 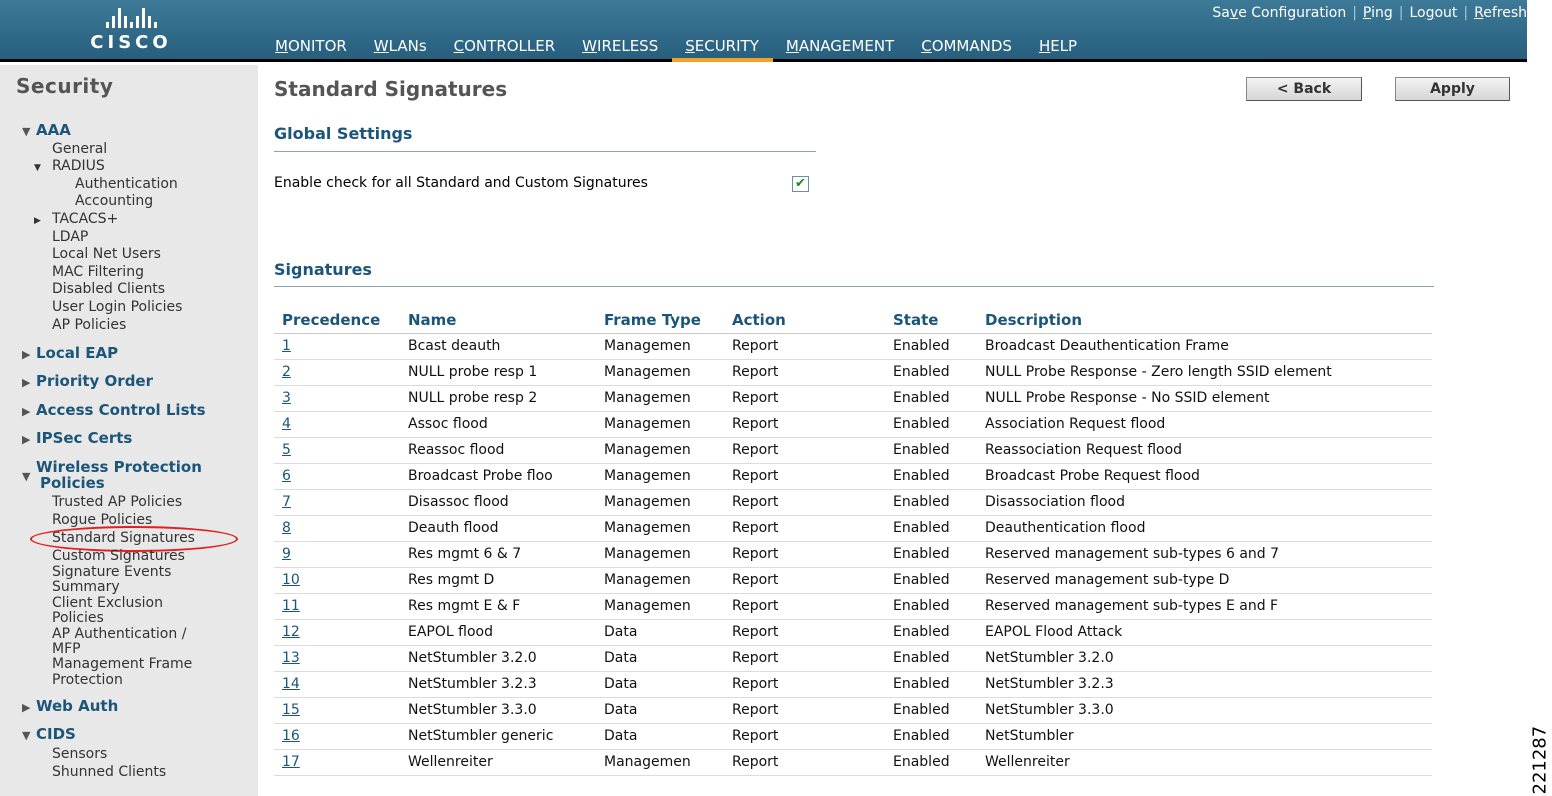 I want to click on sidebar-item-shunned-clients: Shunned Clients, so click(x=109, y=772).